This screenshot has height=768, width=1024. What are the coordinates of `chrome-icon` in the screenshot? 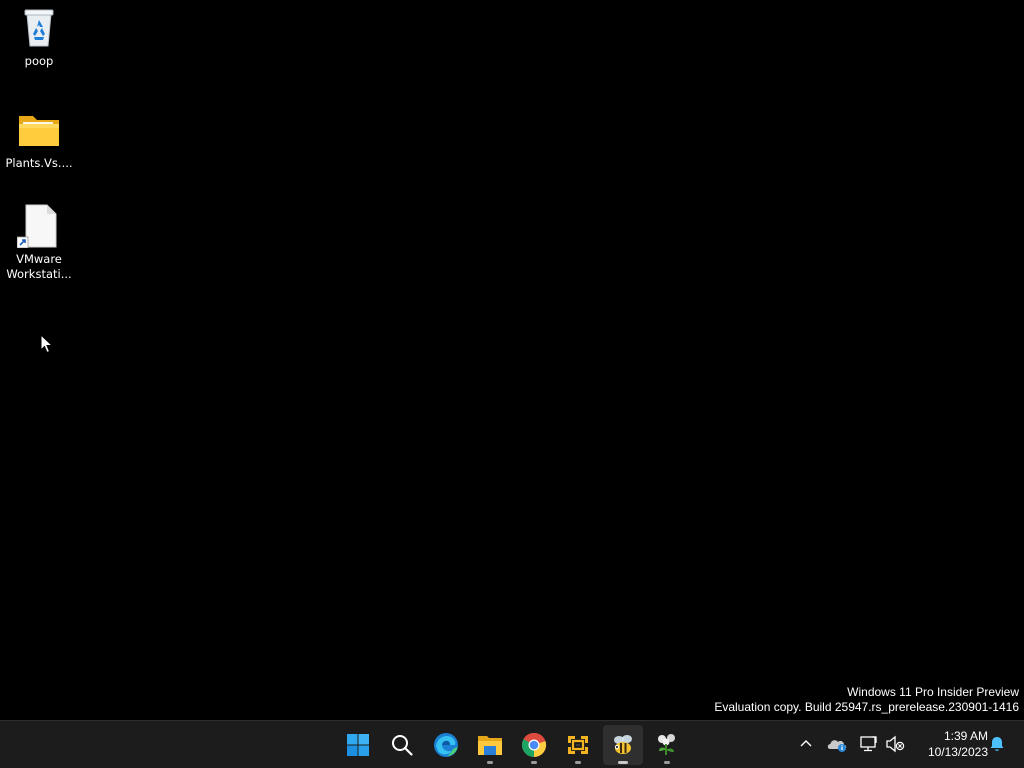 It's located at (534, 745).